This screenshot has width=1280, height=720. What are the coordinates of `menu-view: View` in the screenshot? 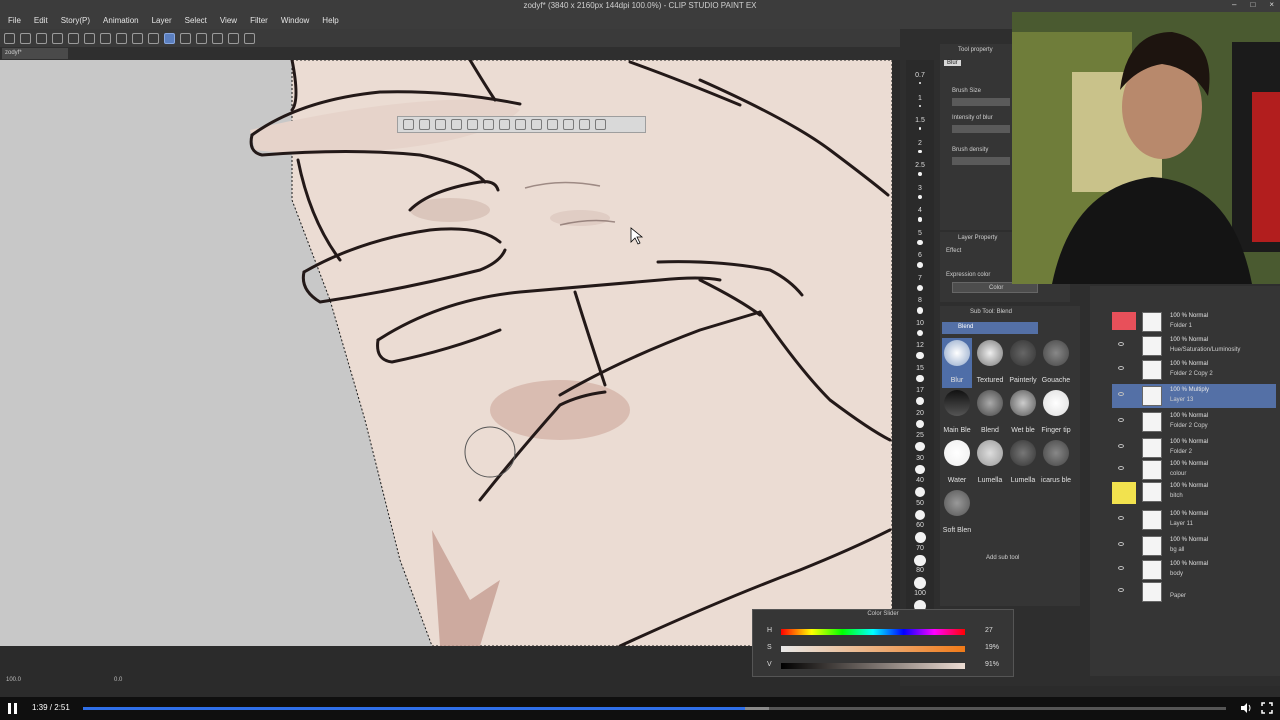 It's located at (228, 20).